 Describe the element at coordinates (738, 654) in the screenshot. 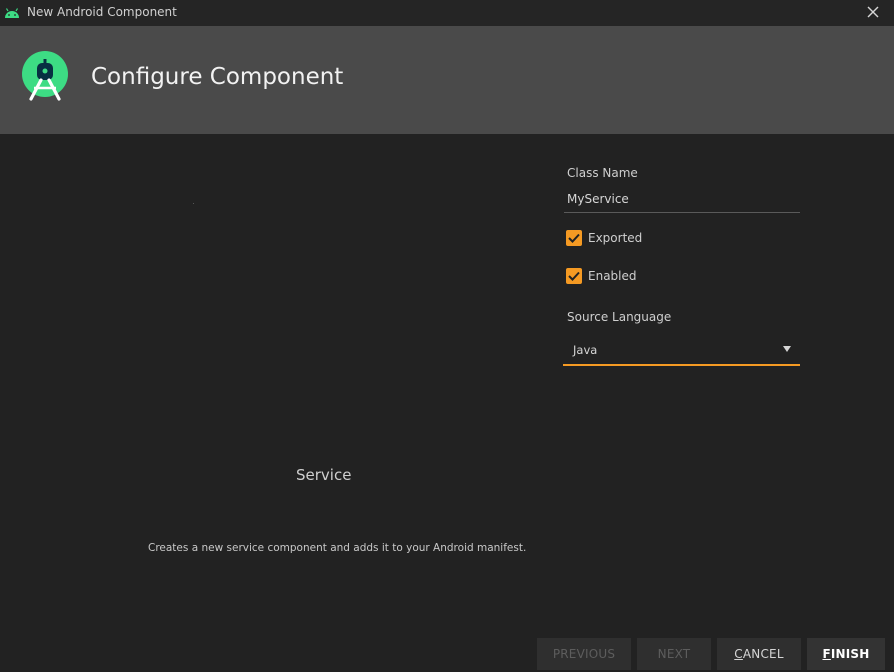

I see `cancel-button-mnemonic: C` at that location.